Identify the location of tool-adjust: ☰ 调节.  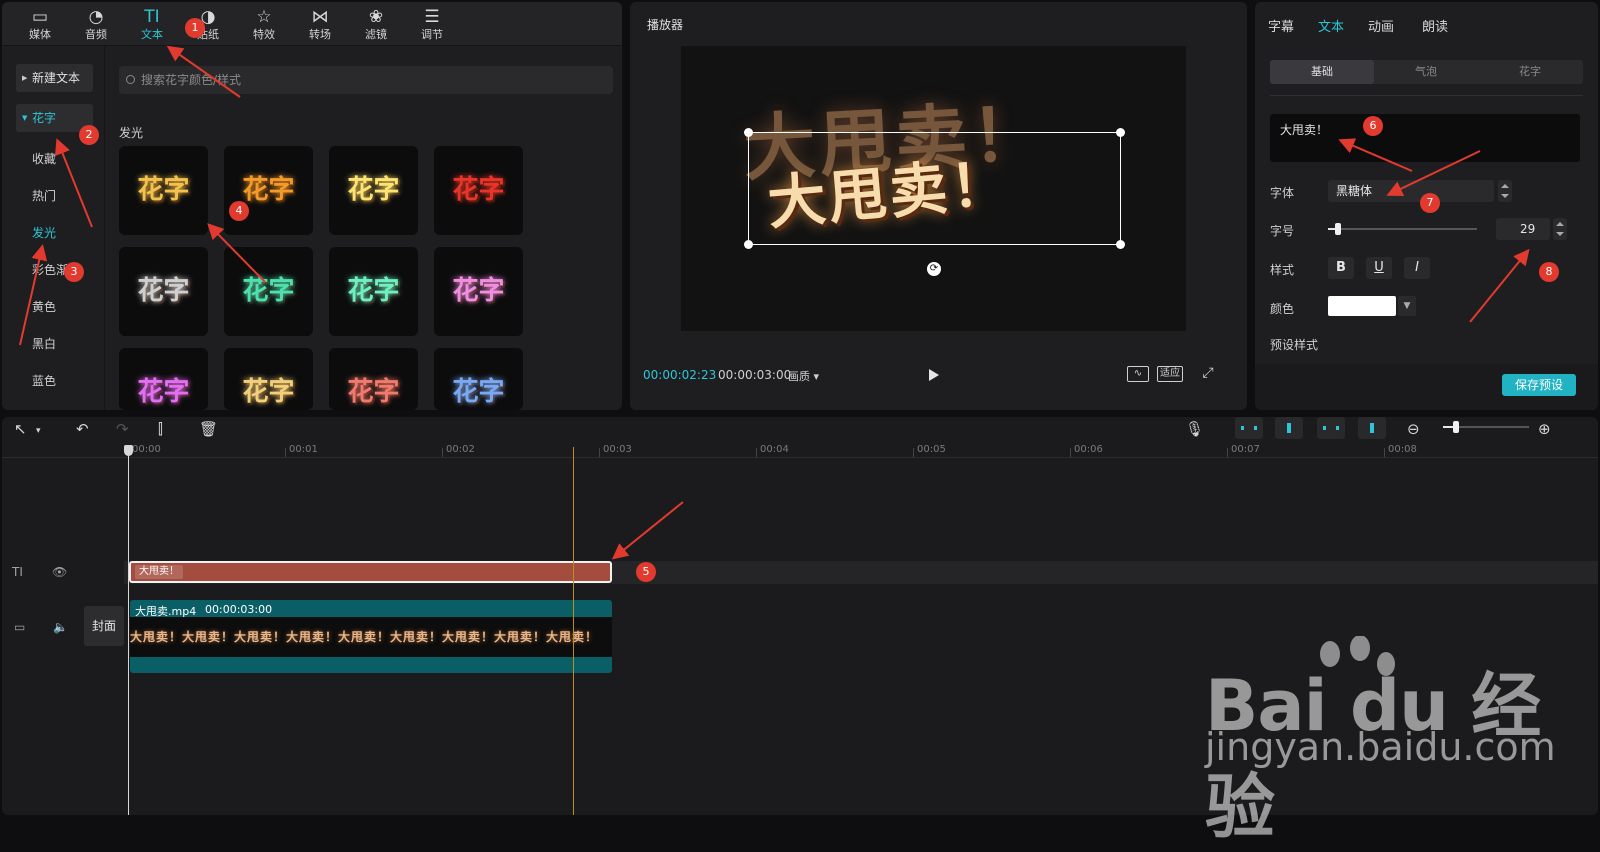
(432, 24).